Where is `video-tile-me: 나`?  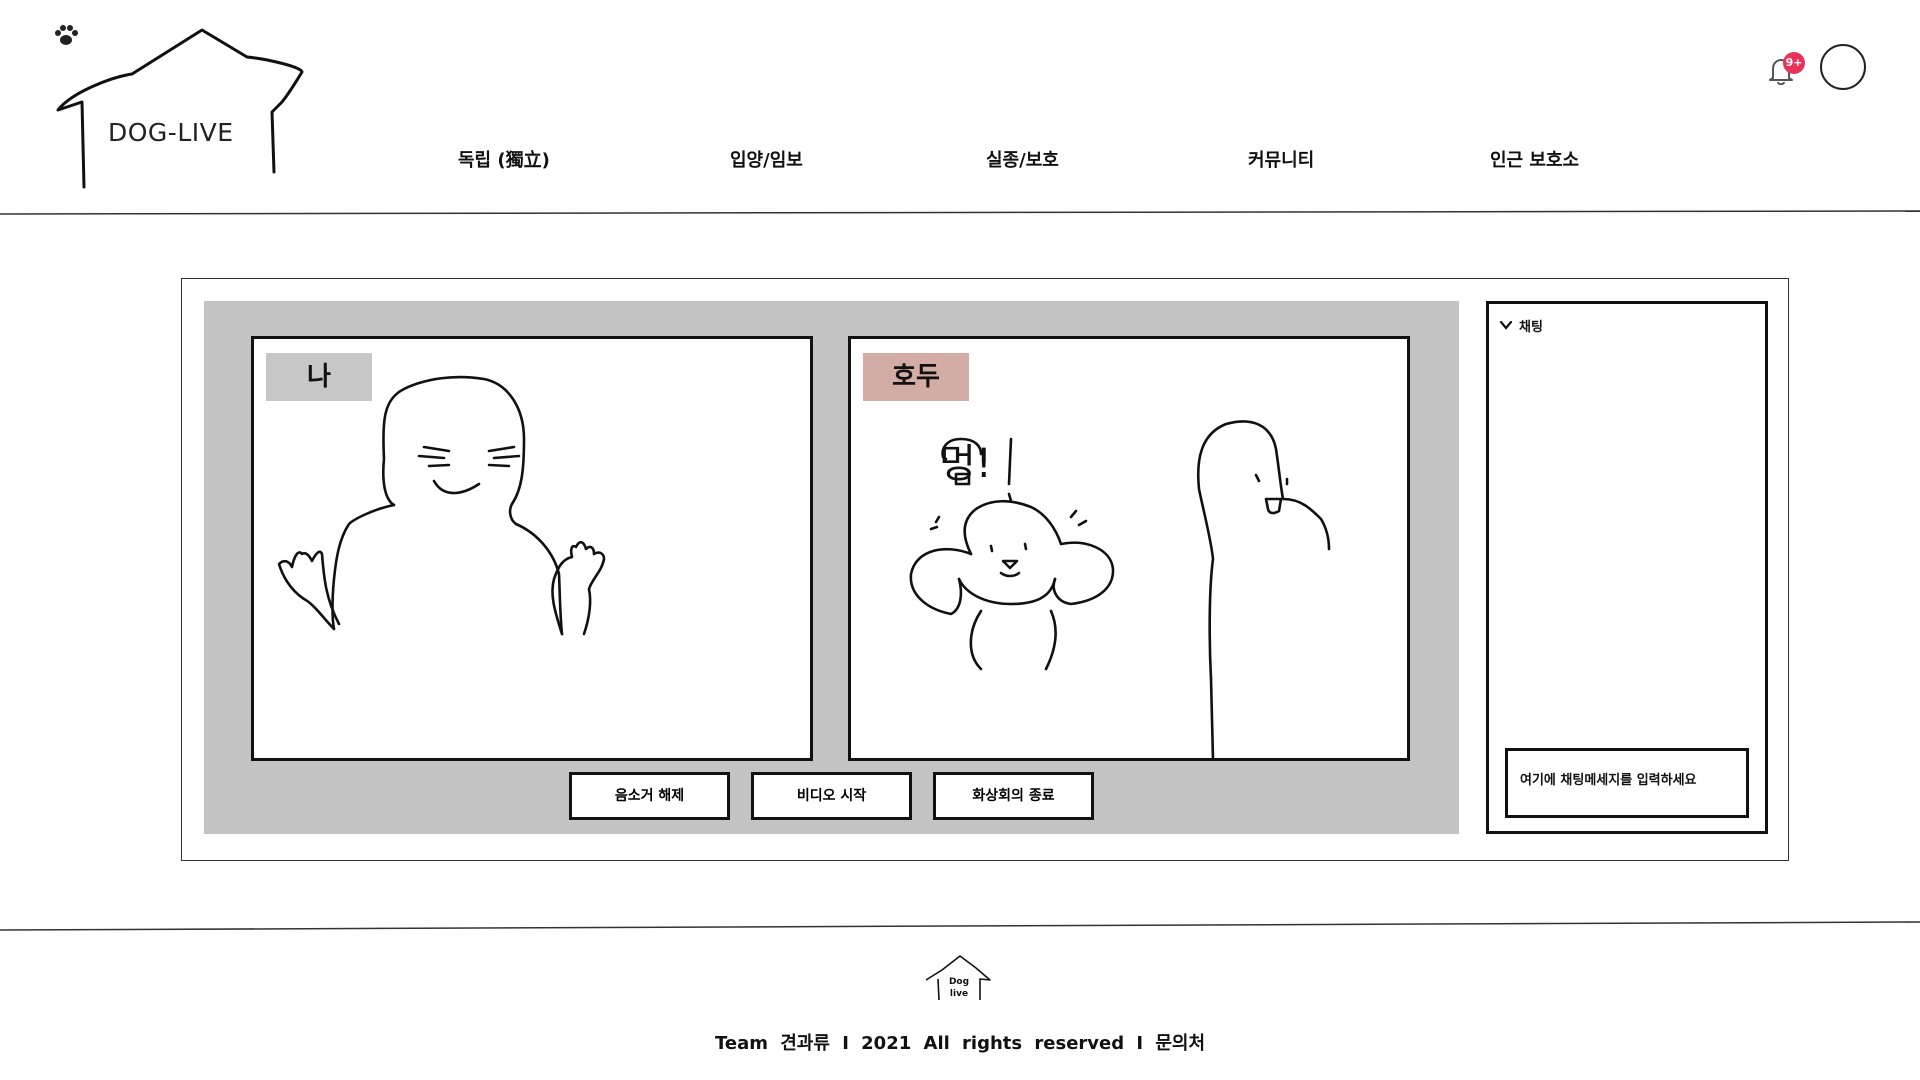 video-tile-me: 나 is located at coordinates (532, 548).